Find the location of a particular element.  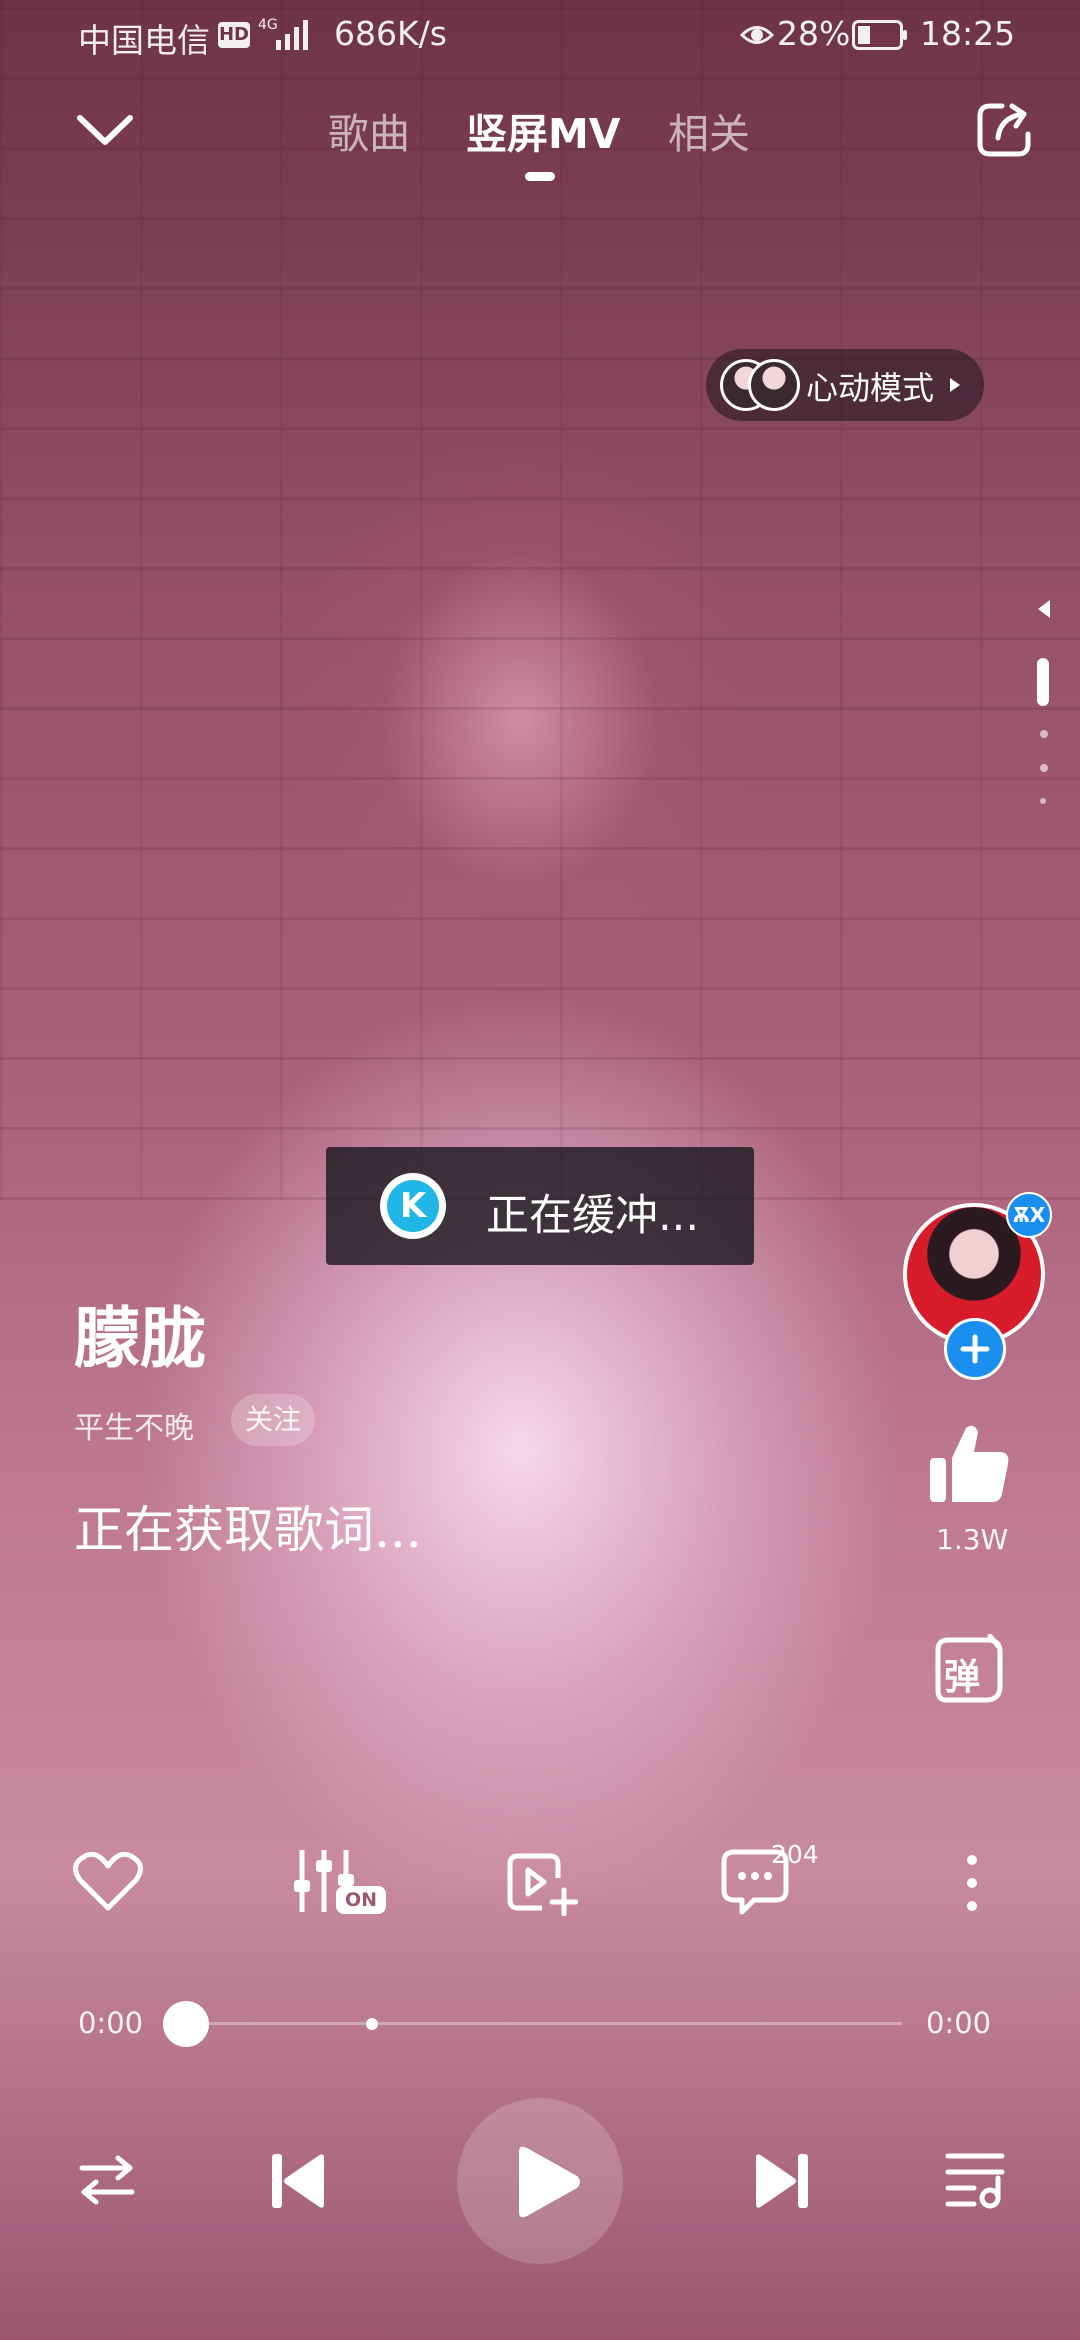

repeat-icon is located at coordinates (107, 2180).